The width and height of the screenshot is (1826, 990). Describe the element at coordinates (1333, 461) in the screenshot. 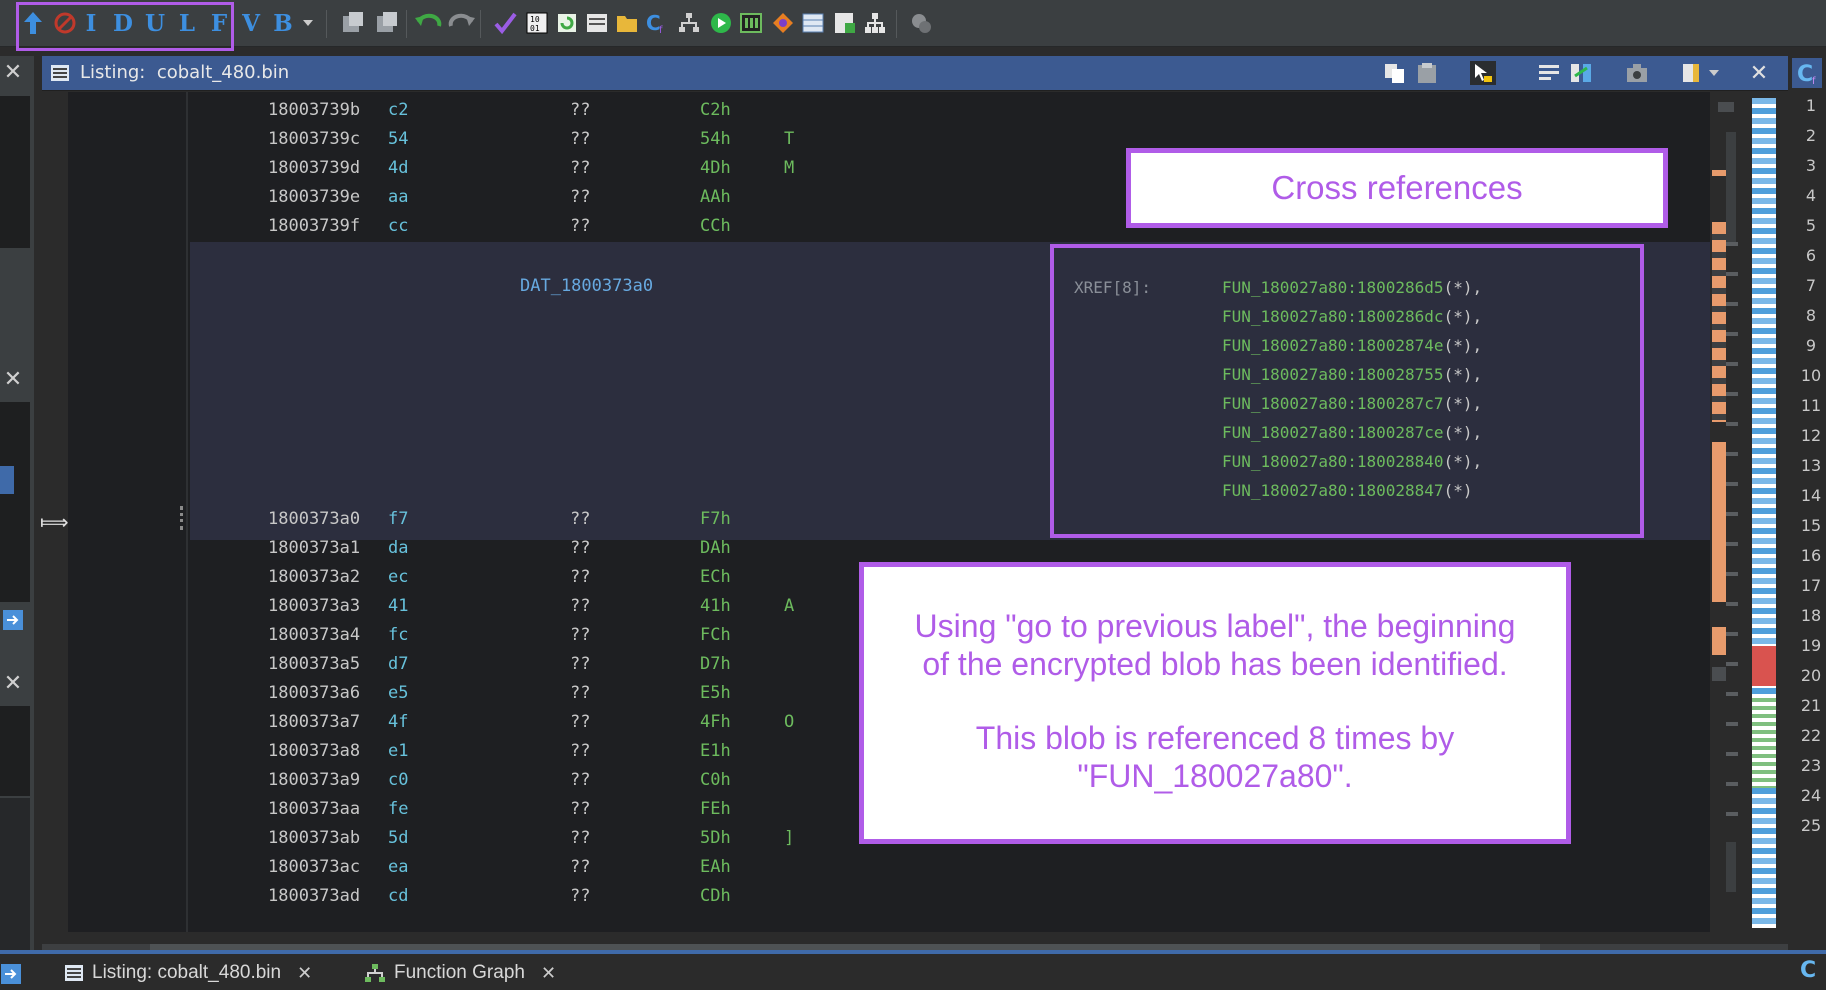

I see `xref-ref: FUN_180027a80:180028840` at that location.